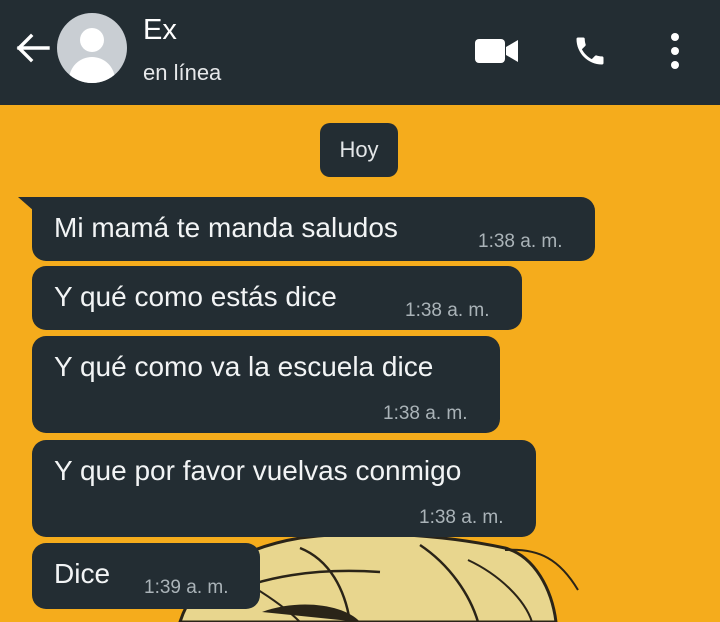  What do you see at coordinates (182, 72) in the screenshot?
I see `contact-status: en línea` at bounding box center [182, 72].